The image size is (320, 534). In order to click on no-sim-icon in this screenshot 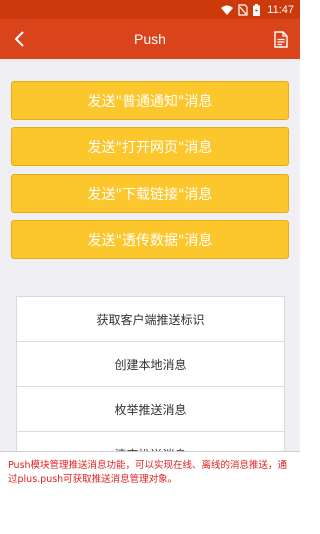, I will do `click(243, 9)`.